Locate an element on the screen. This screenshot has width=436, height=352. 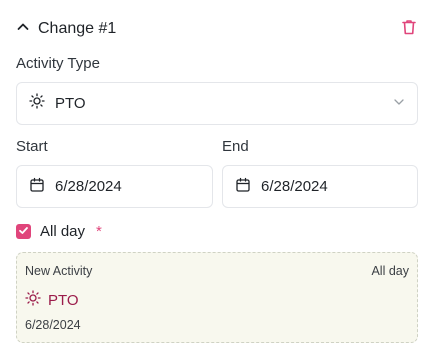
delete-change-button is located at coordinates (409, 29).